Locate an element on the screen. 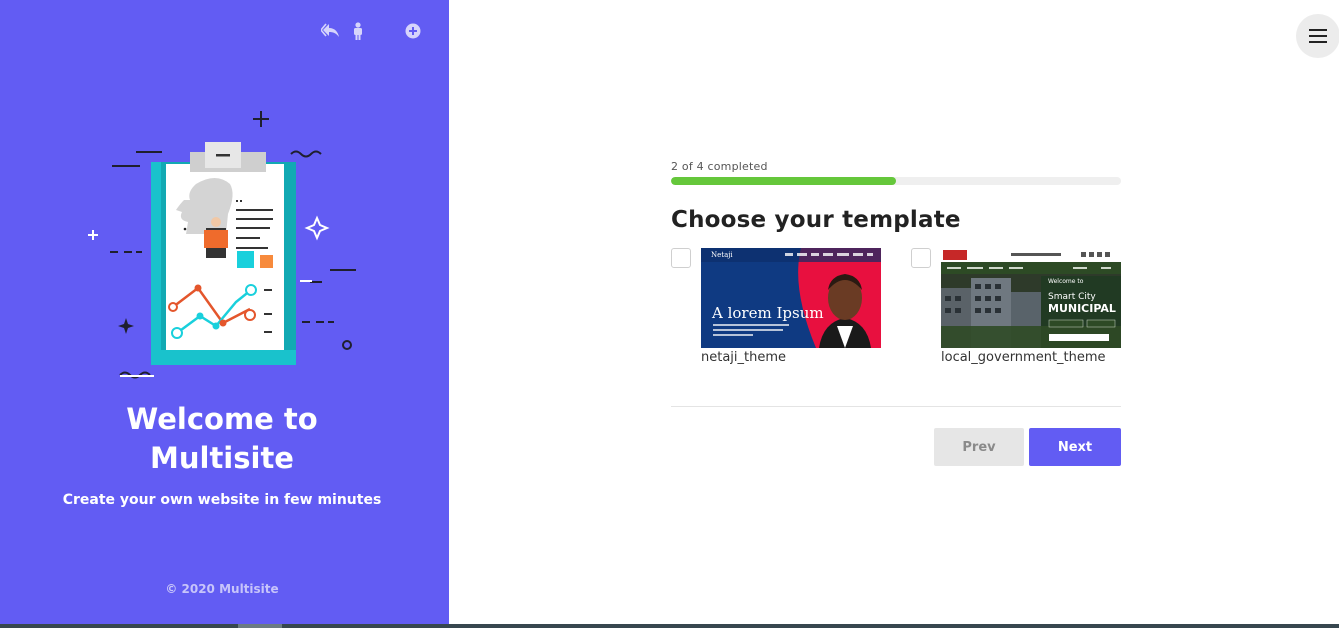  thumb-logo: Netaji is located at coordinates (722, 255).